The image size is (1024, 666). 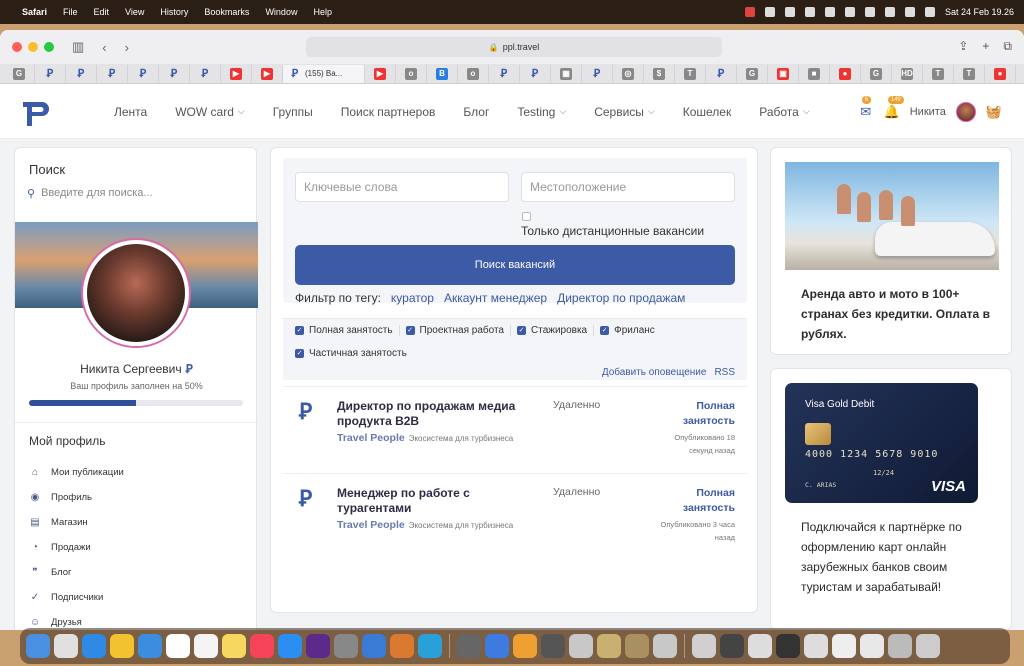 I want to click on play-icon, so click(x=809, y=12).